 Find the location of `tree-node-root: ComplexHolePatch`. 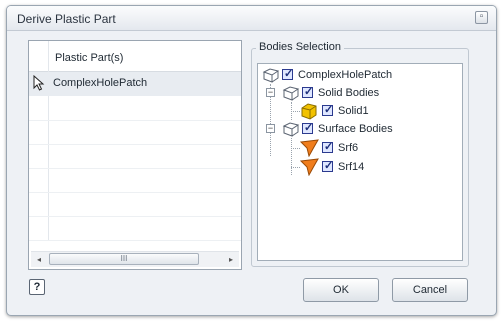

tree-node-root: ComplexHolePatch is located at coordinates (358, 75).